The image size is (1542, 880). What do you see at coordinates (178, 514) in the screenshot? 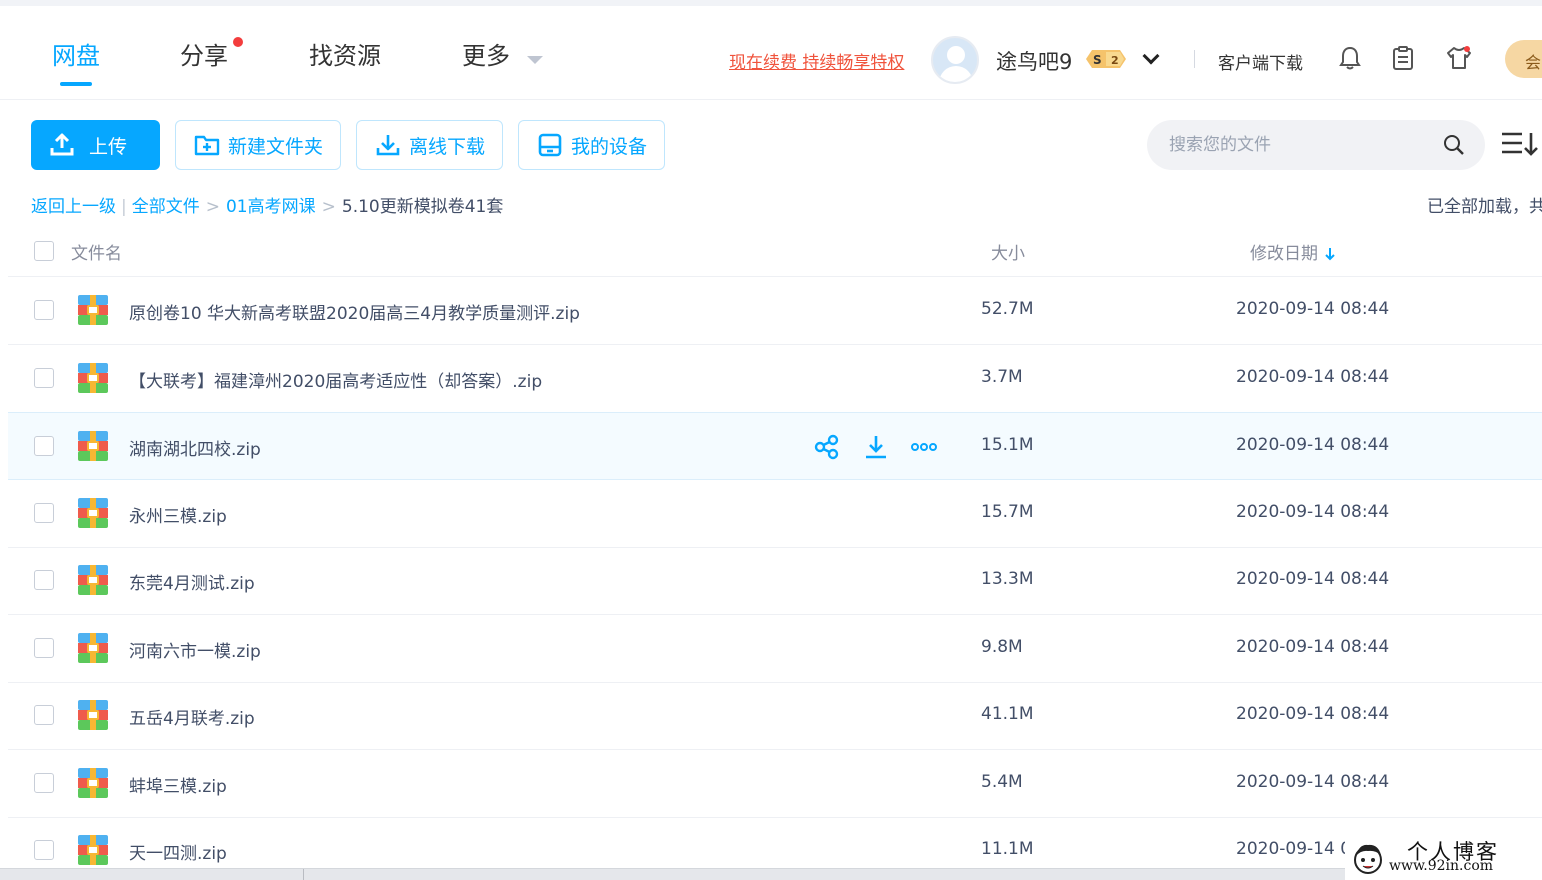
I see `file-name: 永州三模.zip` at bounding box center [178, 514].